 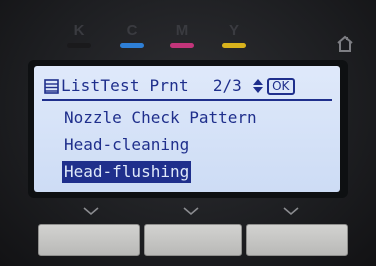 I want to click on list-icon, so click(x=51, y=86).